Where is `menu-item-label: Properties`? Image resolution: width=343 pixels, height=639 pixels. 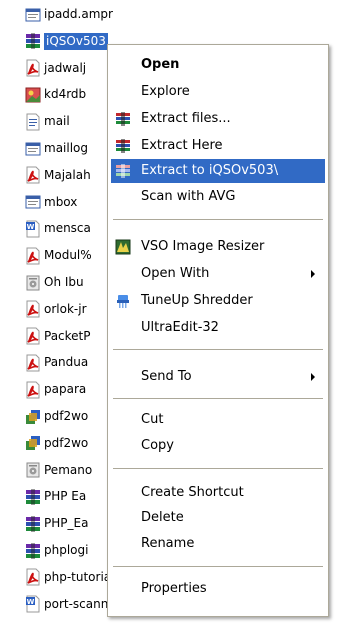 menu-item-label: Properties is located at coordinates (174, 588).